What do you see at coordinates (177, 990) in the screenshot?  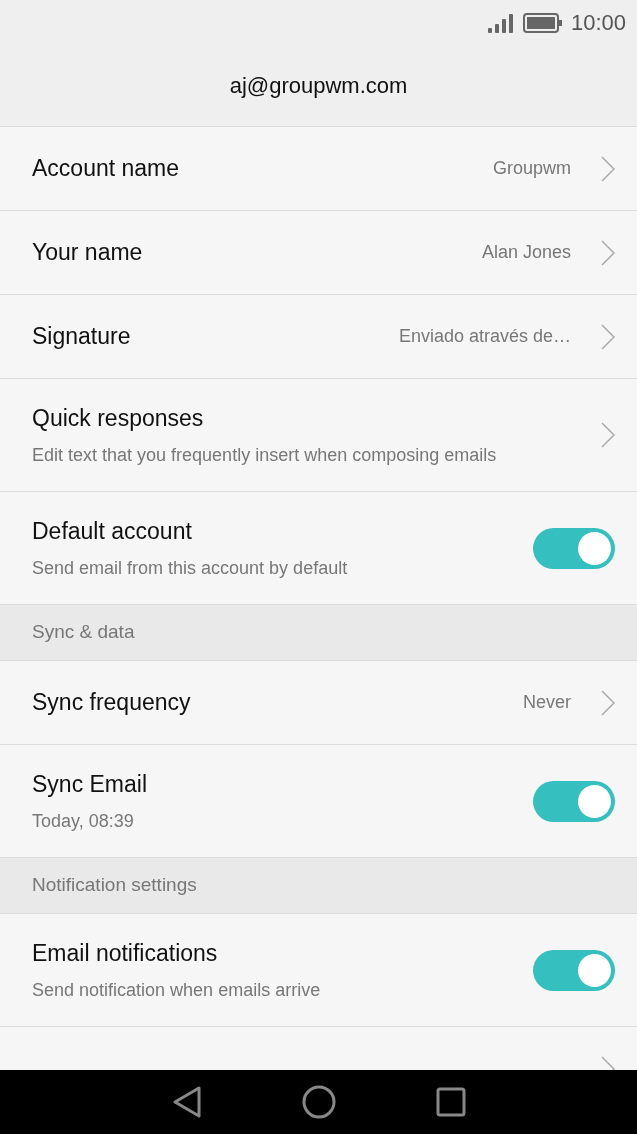 I see `setting-summary: Send notification when emails arrive` at bounding box center [177, 990].